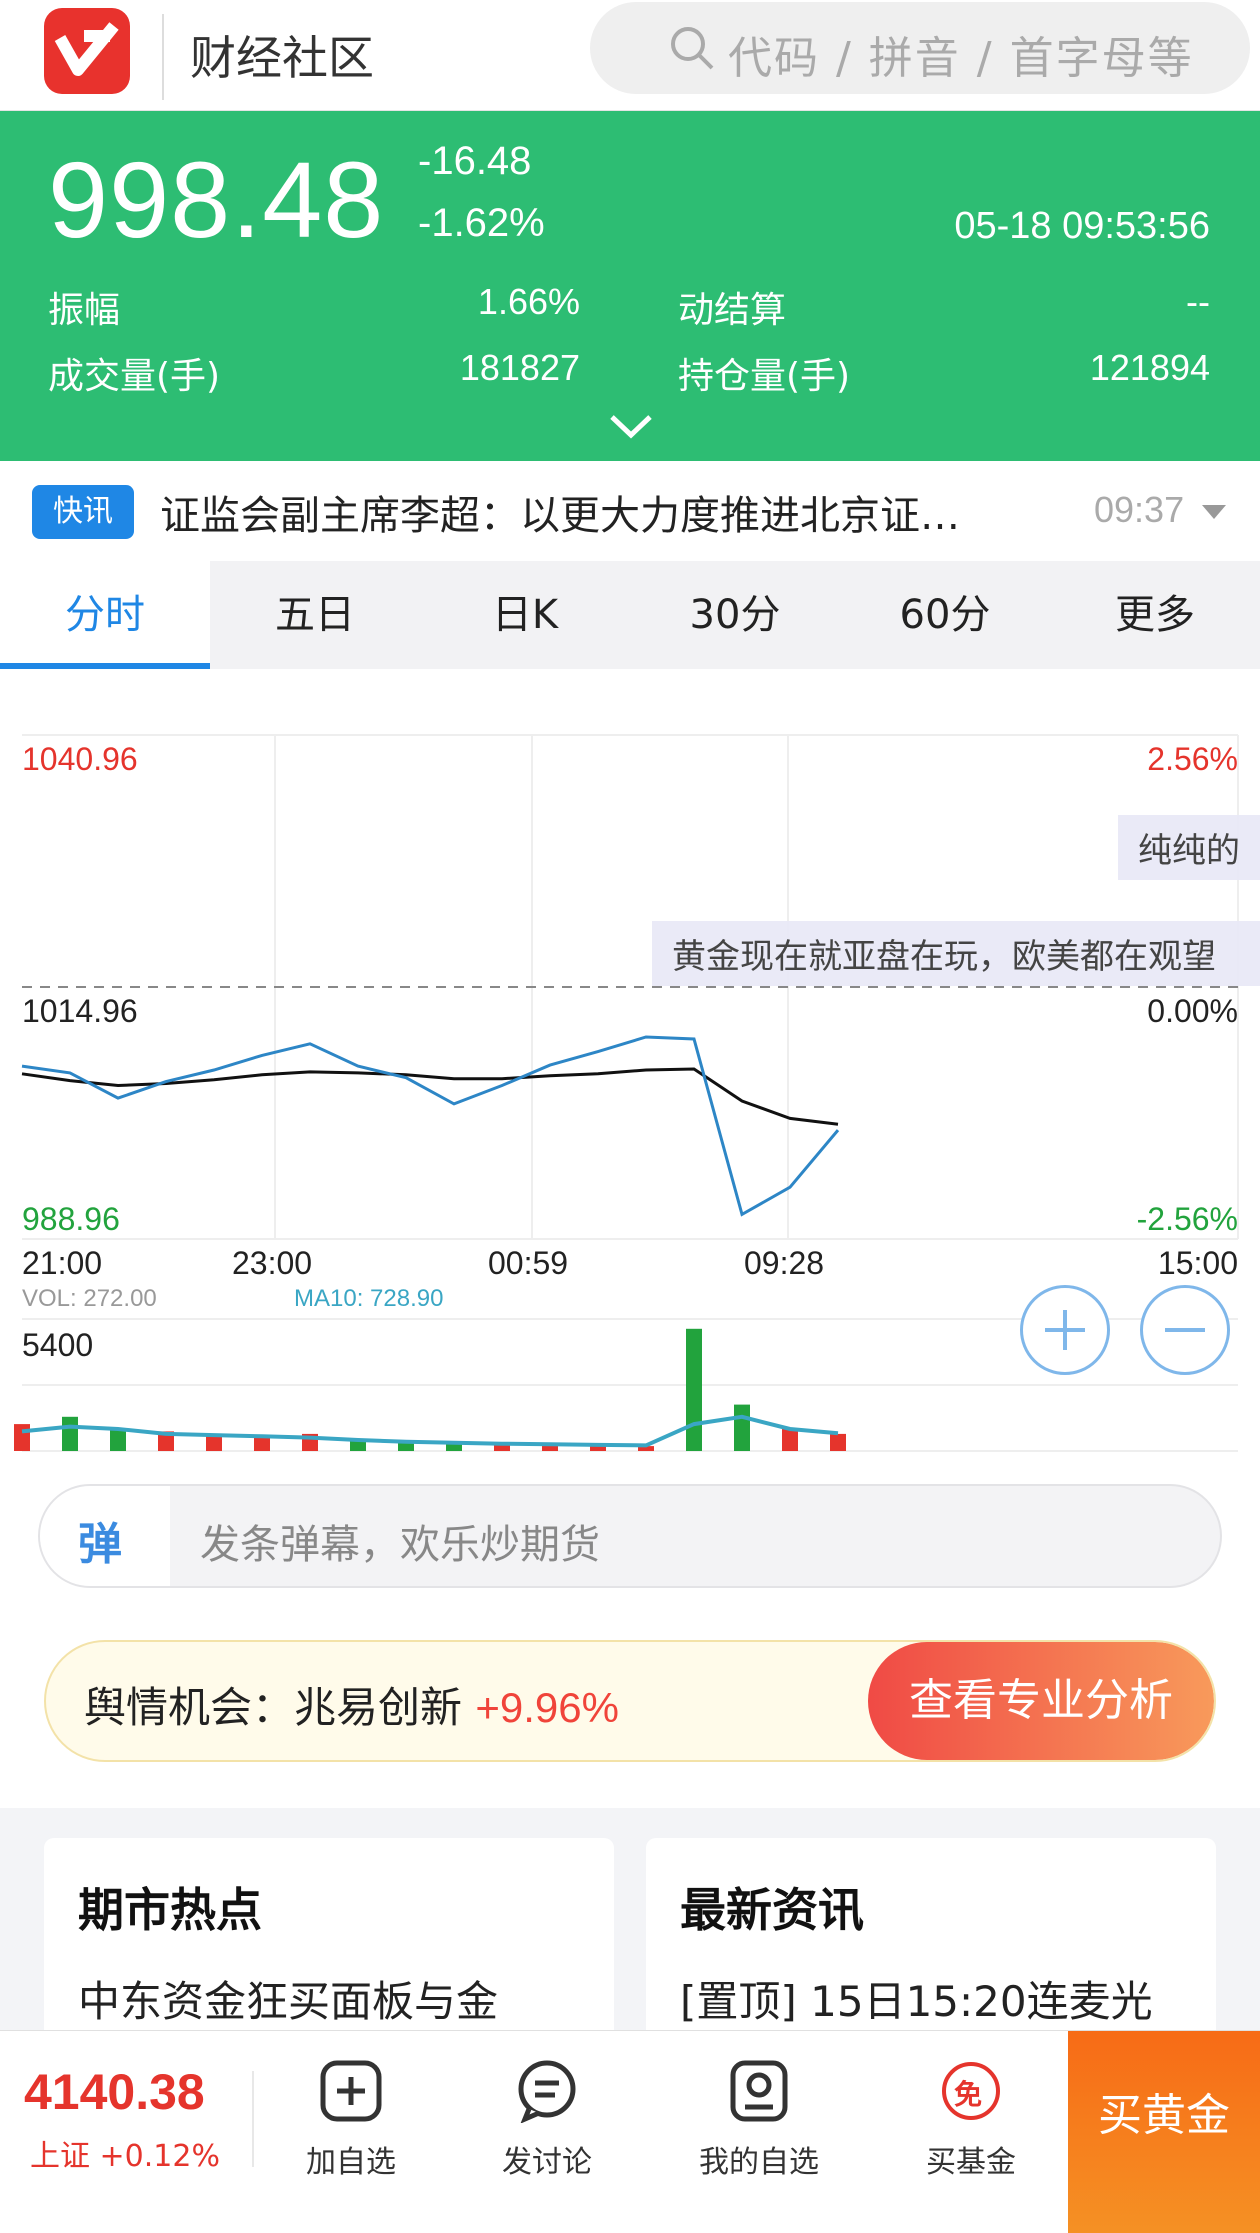 Image resolution: width=1260 pixels, height=2233 pixels. I want to click on search-input: 代码 / 拼音 / 首字母等, so click(920, 48).